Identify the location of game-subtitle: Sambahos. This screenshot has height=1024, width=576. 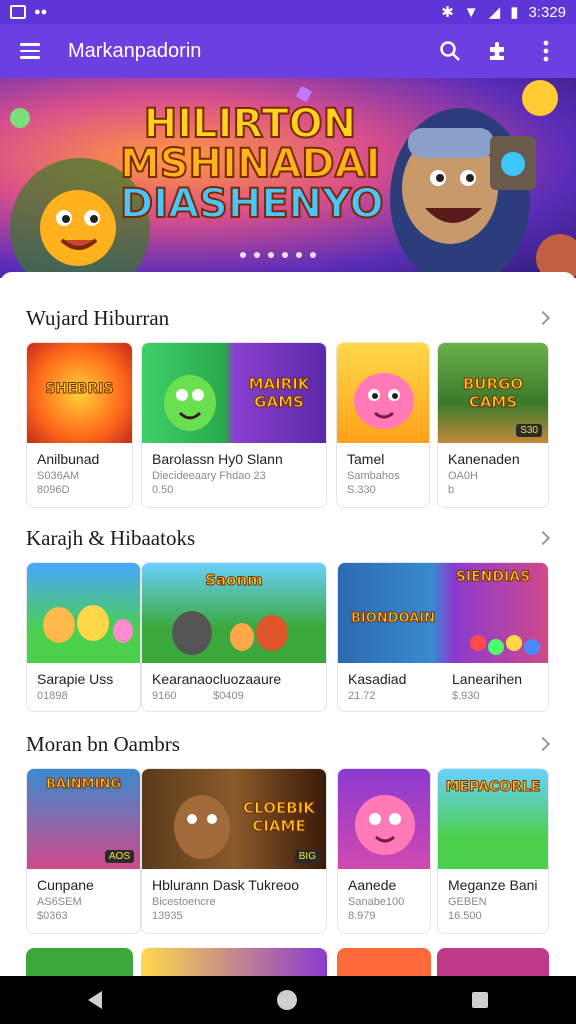
(373, 476).